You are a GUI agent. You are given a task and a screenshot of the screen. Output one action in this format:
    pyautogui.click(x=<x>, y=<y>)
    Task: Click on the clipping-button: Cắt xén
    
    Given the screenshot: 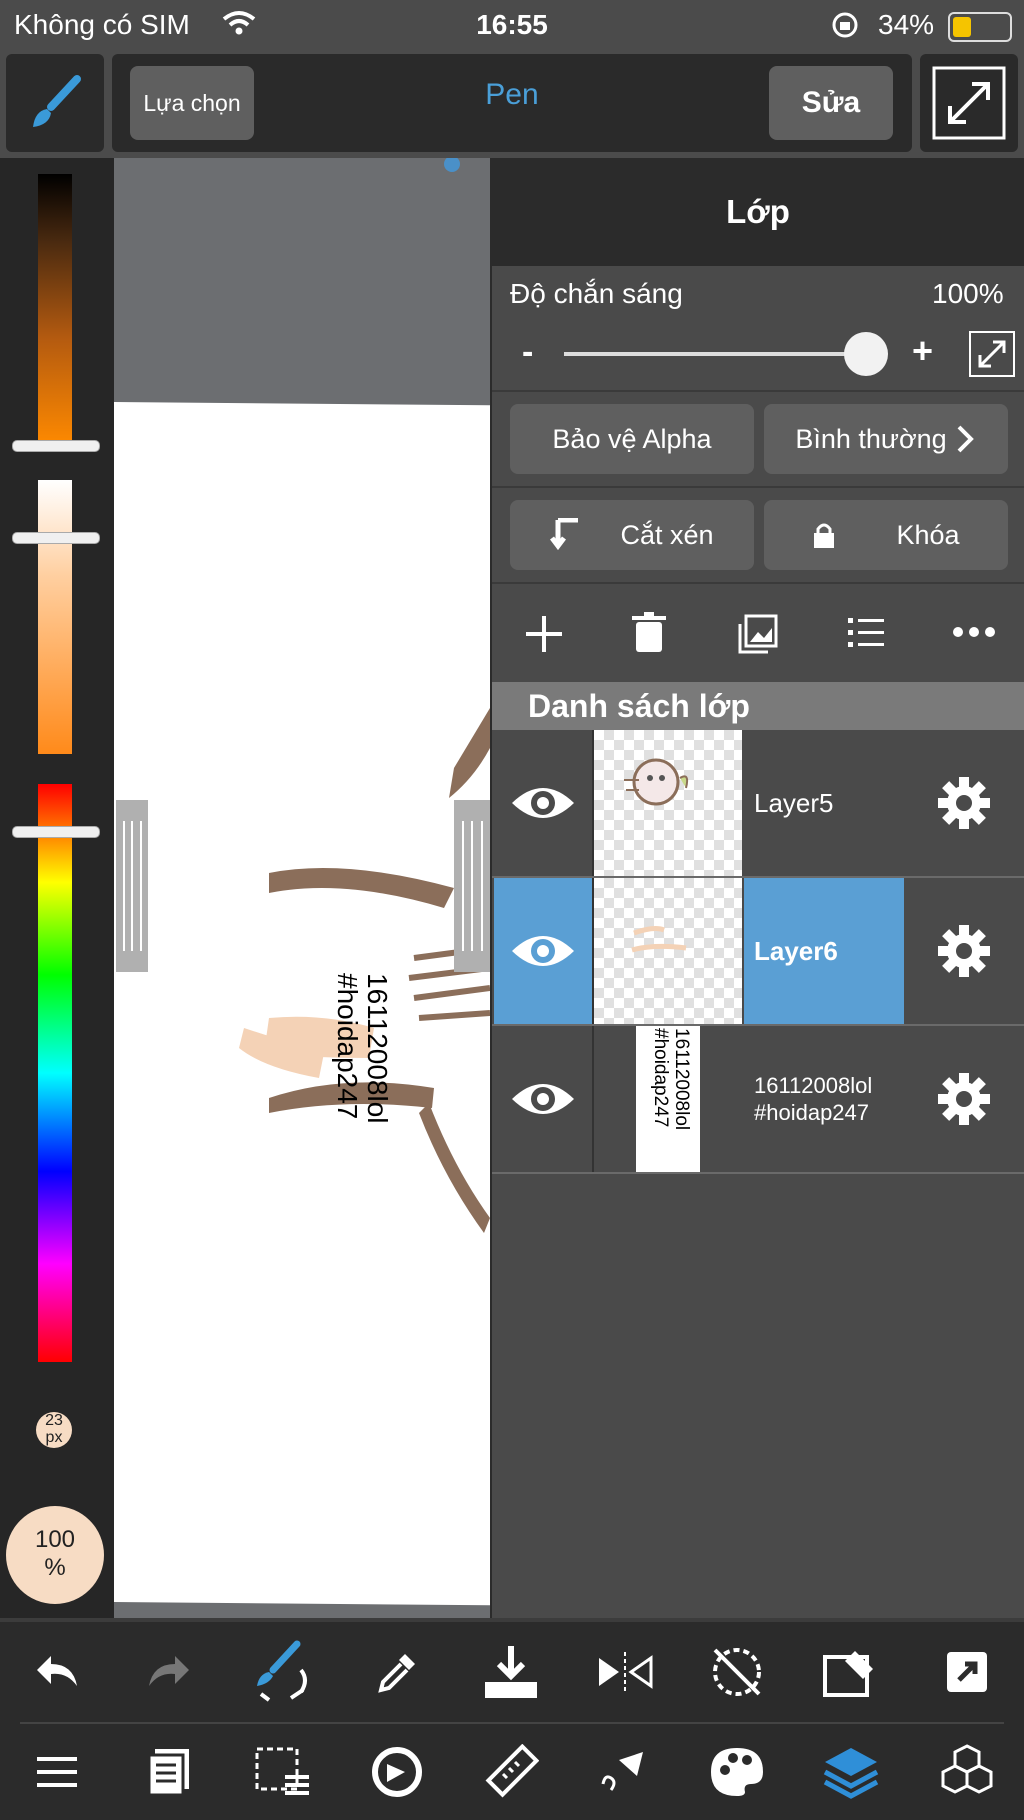 What is the action you would take?
    pyautogui.click(x=632, y=535)
    